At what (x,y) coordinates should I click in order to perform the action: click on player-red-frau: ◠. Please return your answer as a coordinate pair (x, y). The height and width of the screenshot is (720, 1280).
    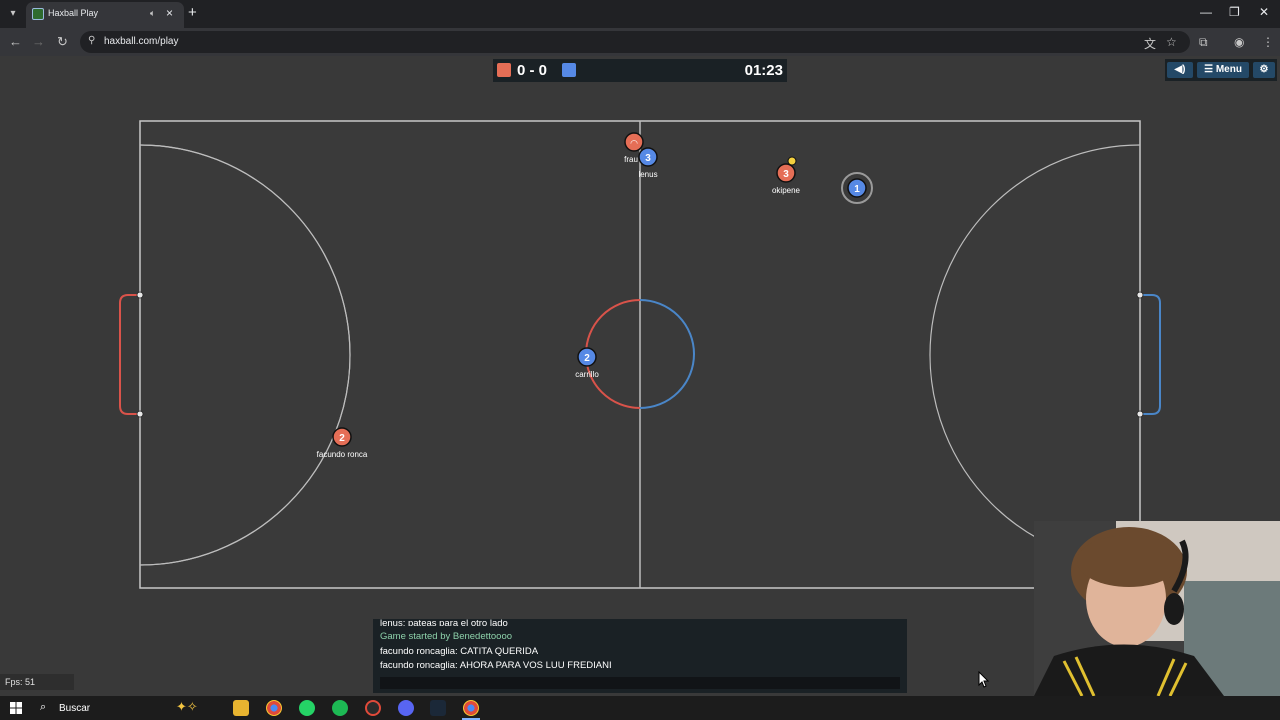
    Looking at the image, I should click on (634, 142).